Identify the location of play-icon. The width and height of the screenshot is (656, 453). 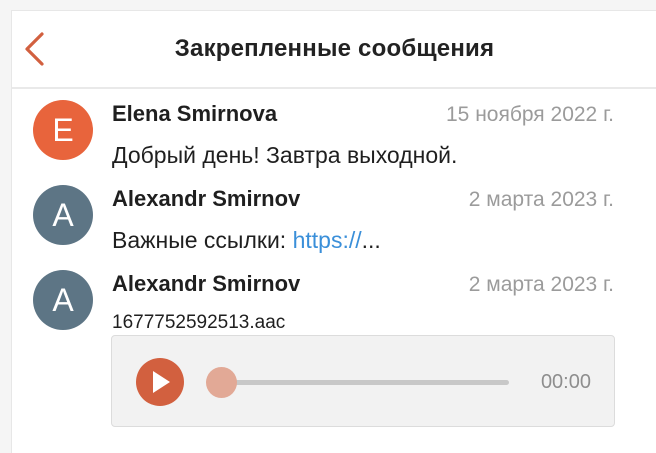
(161, 382).